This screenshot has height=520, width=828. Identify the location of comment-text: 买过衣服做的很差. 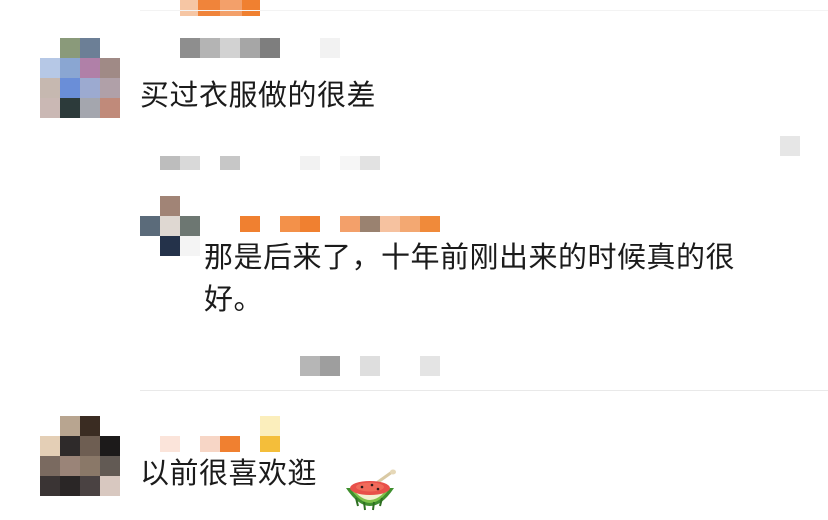
(258, 95).